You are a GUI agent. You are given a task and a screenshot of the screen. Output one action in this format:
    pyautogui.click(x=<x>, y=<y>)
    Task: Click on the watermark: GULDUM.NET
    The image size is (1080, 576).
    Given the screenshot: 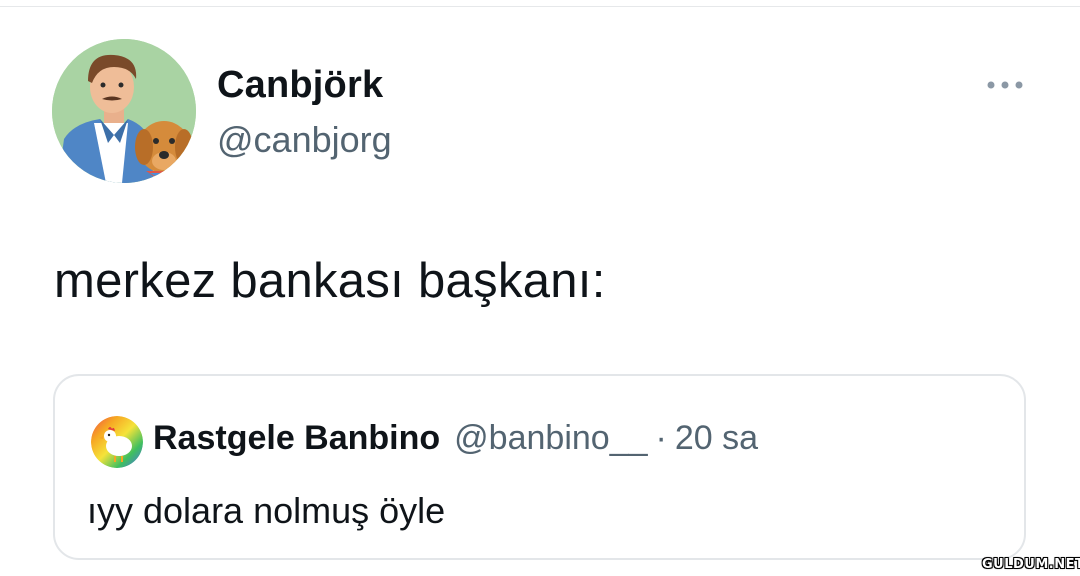 What is the action you would take?
    pyautogui.click(x=1031, y=564)
    